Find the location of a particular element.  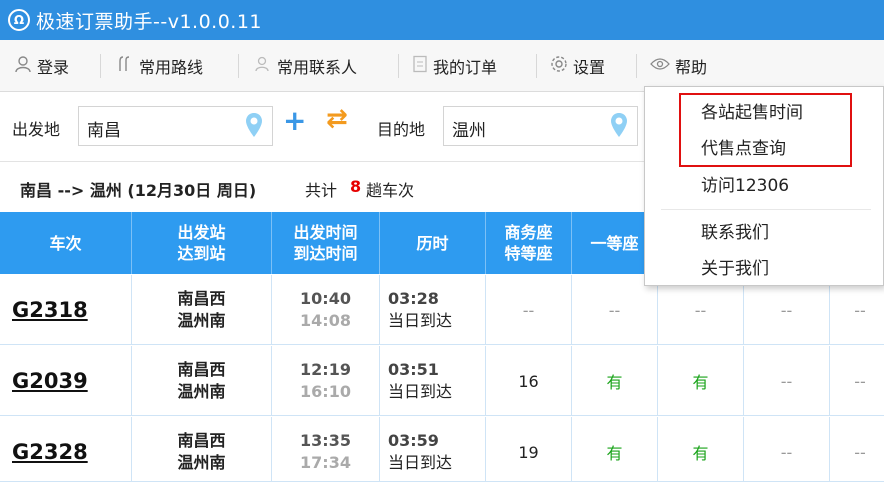

duration: 03:59 is located at coordinates (413, 440).